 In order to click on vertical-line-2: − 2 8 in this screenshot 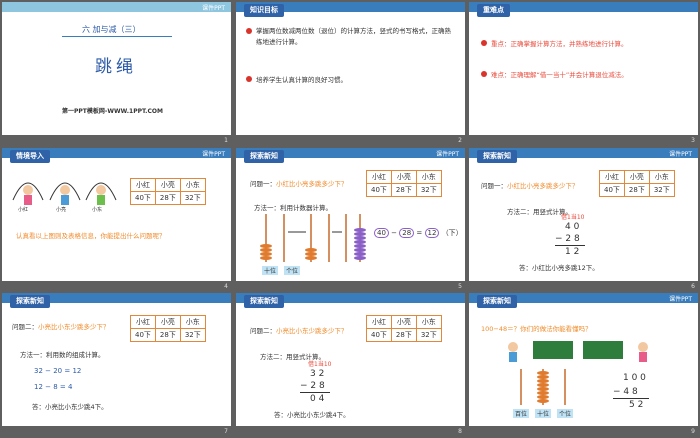, I will do `click(567, 239)`.